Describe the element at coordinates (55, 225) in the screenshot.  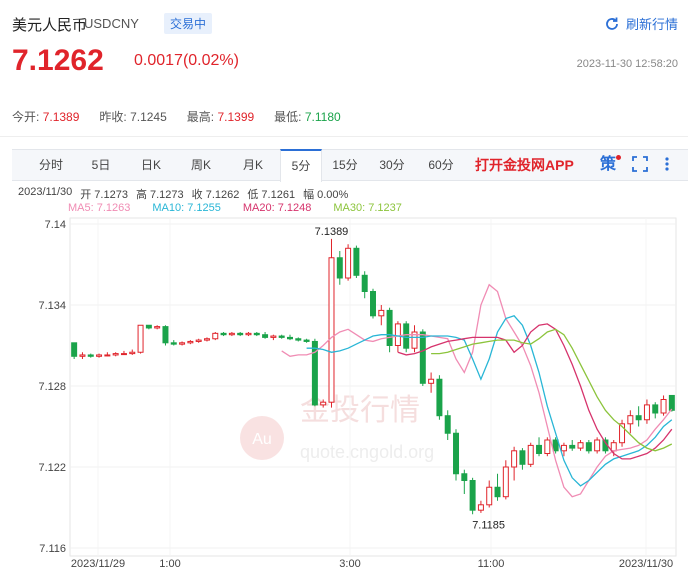
I see `y-tick-label: 7.14` at that location.